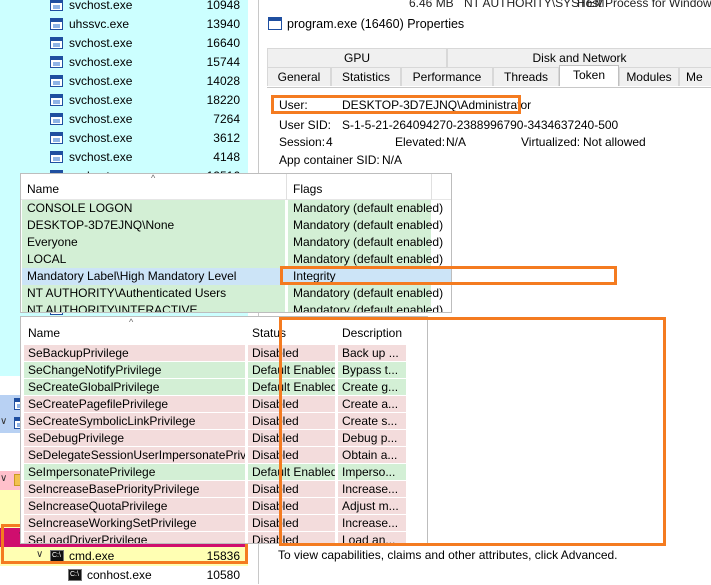  What do you see at coordinates (447, 76) in the screenshot?
I see `tab-performance: Performance` at bounding box center [447, 76].